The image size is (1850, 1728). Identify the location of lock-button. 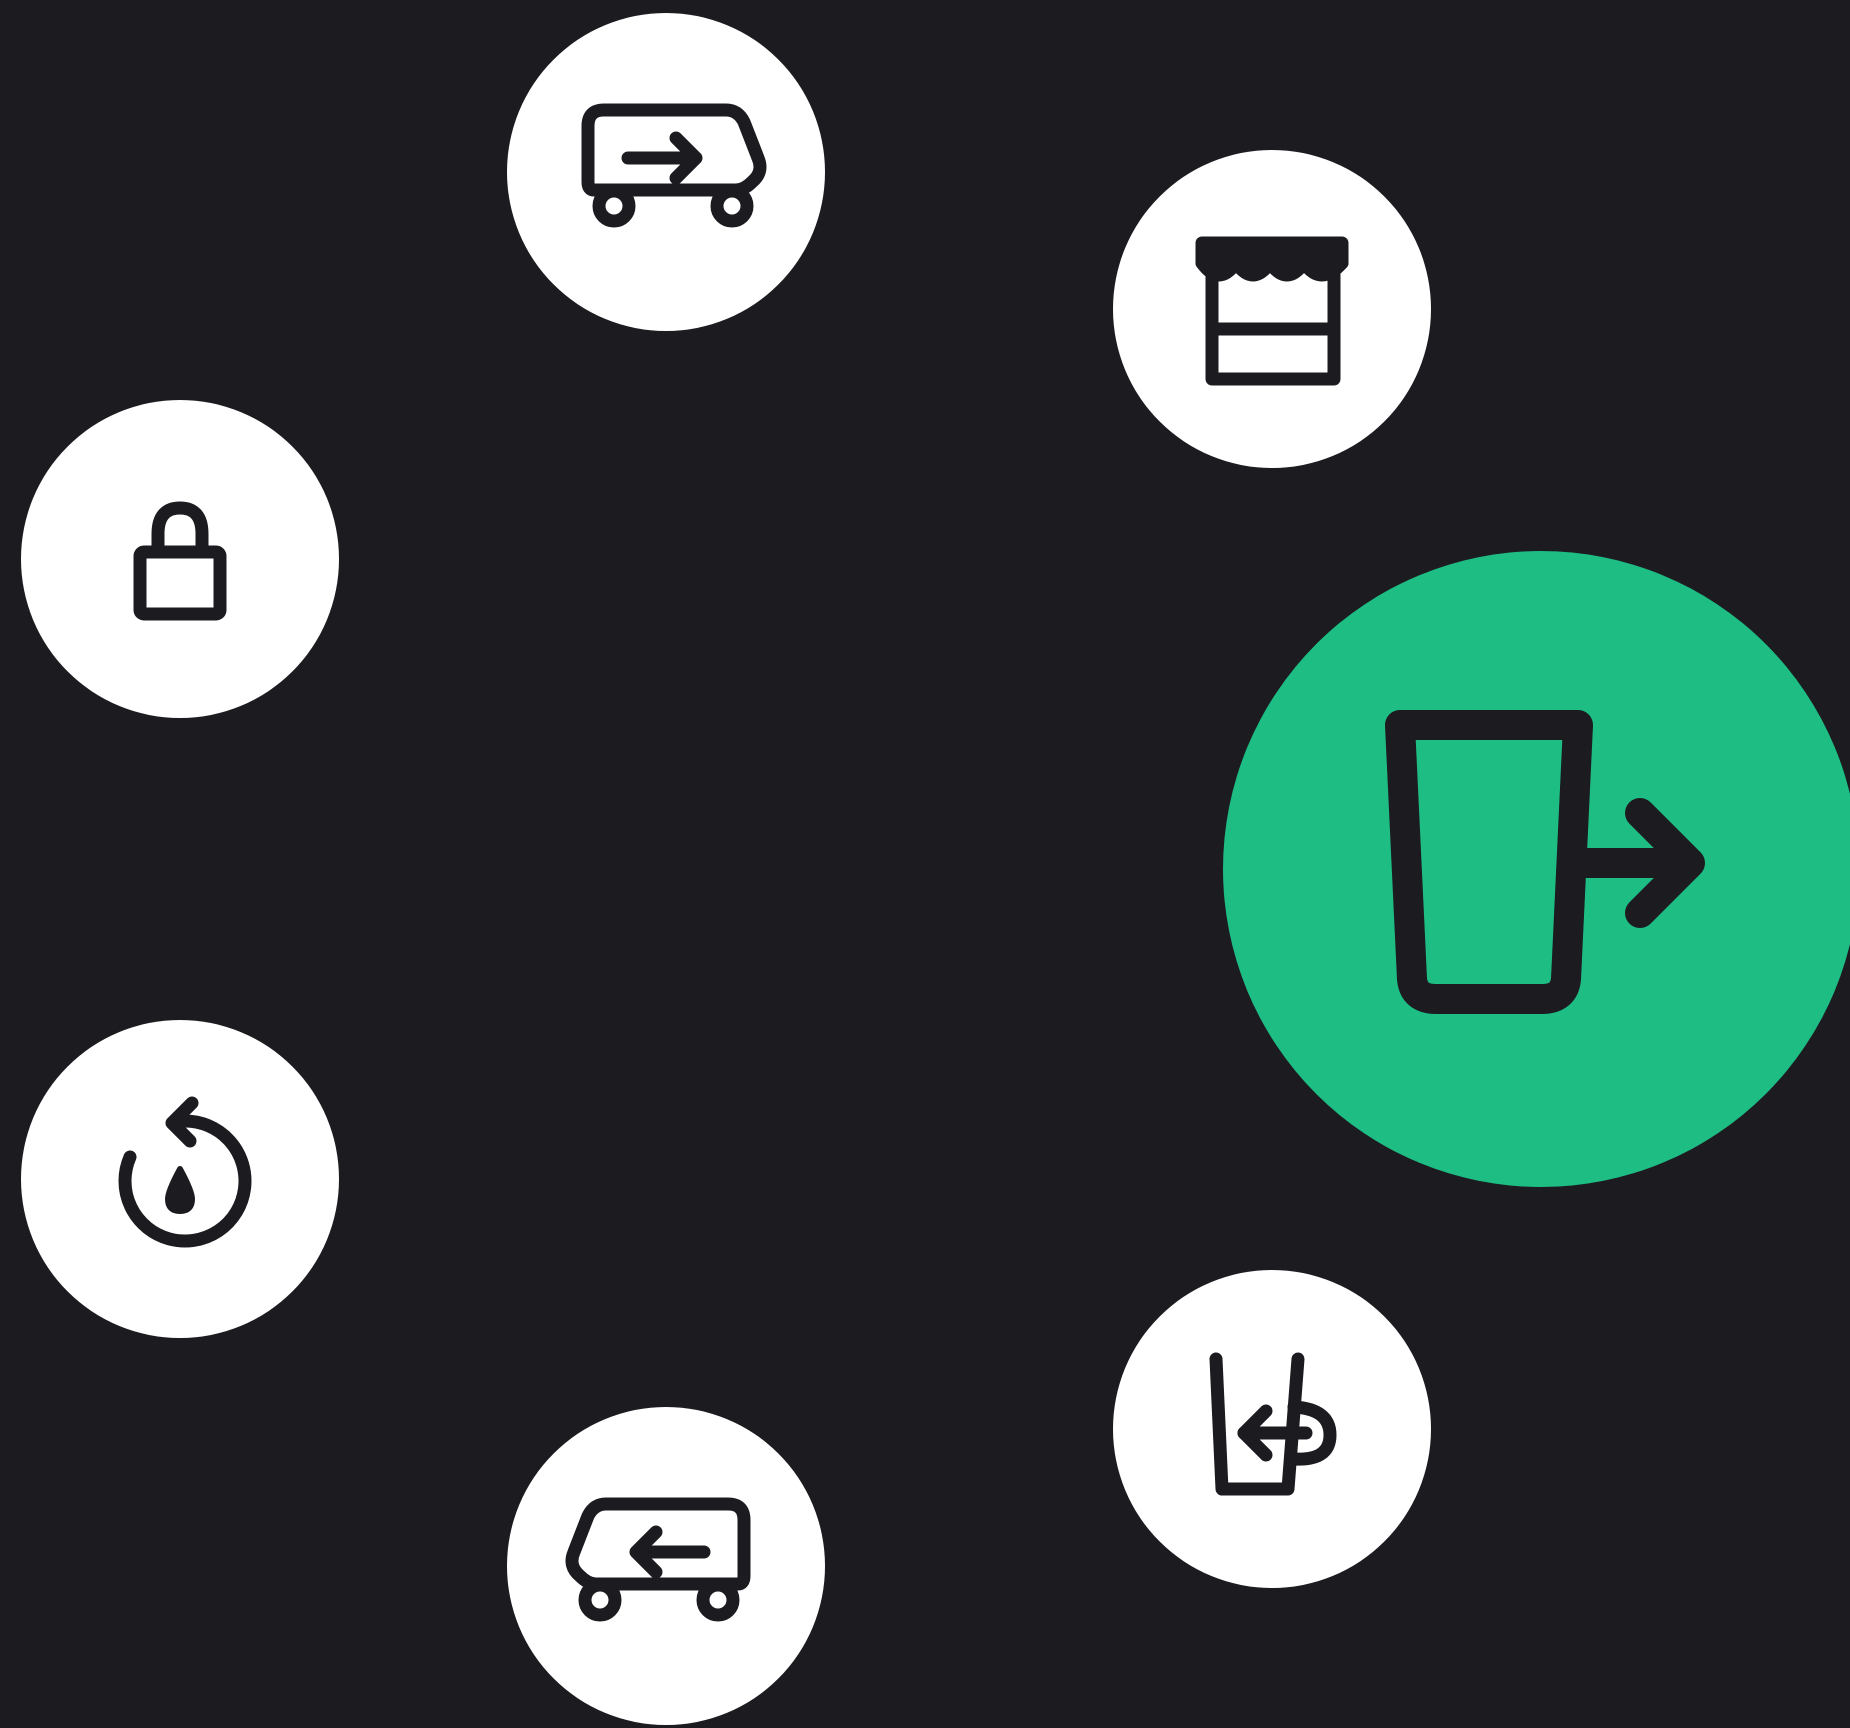
(180, 559).